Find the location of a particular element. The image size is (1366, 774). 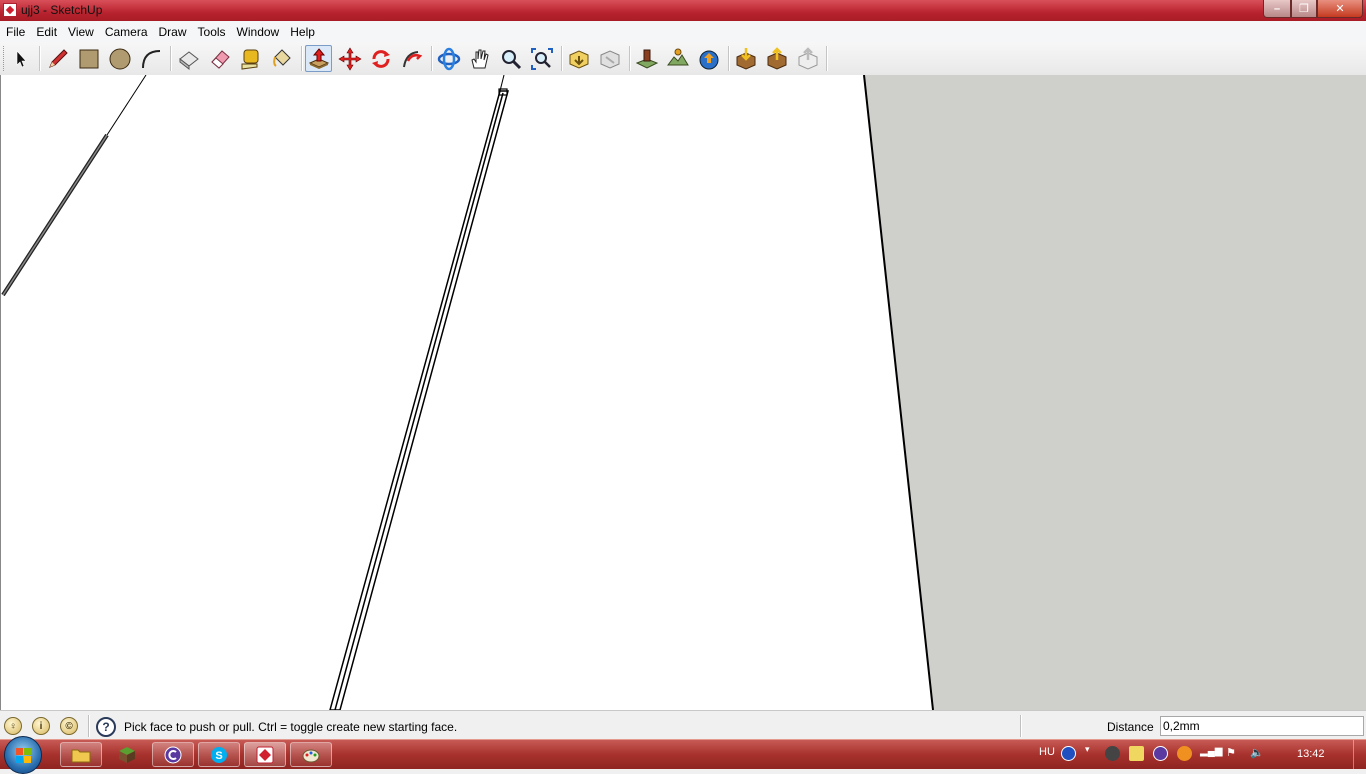

get-models-icon is located at coordinates (745, 58).